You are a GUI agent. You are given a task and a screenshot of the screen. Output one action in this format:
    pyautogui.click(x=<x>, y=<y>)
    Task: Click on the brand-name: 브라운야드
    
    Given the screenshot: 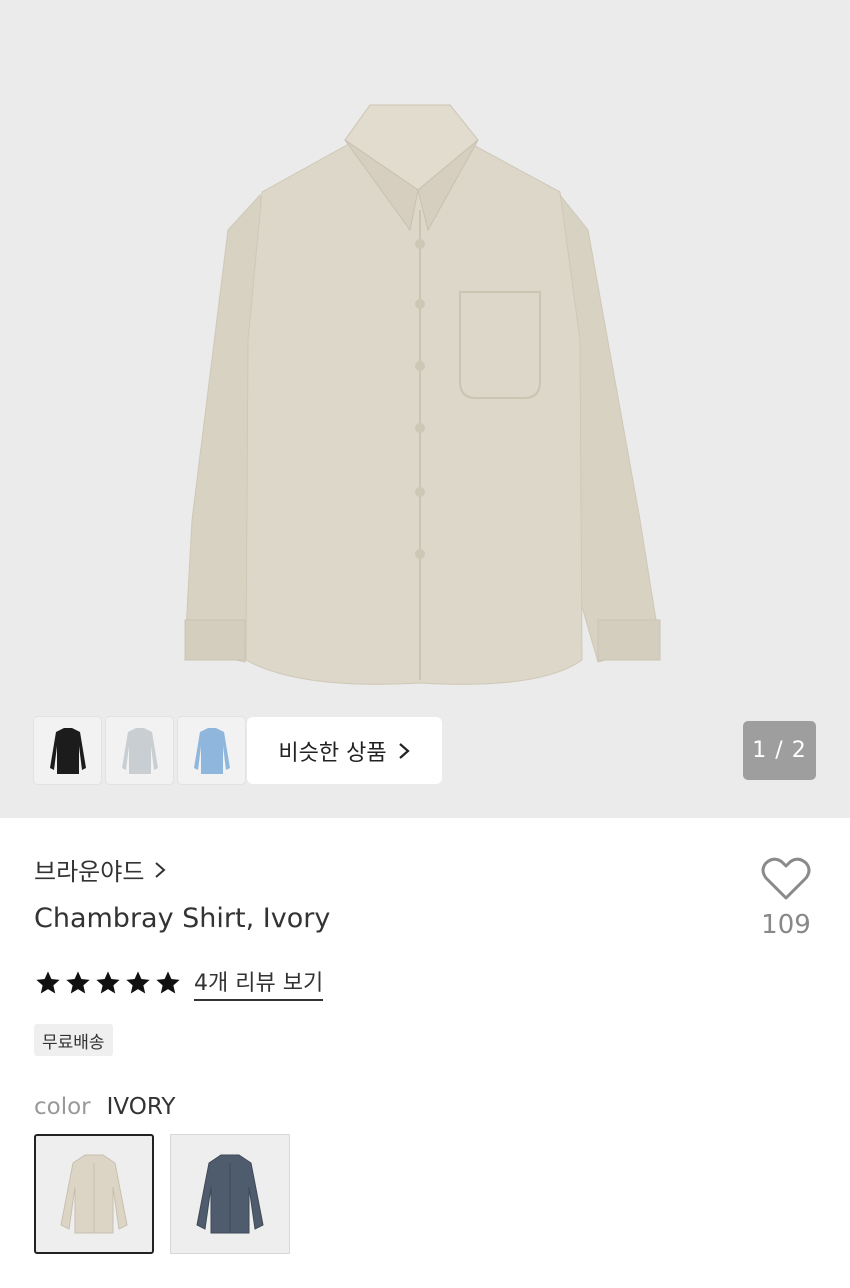 What is the action you would take?
    pyautogui.click(x=89, y=872)
    